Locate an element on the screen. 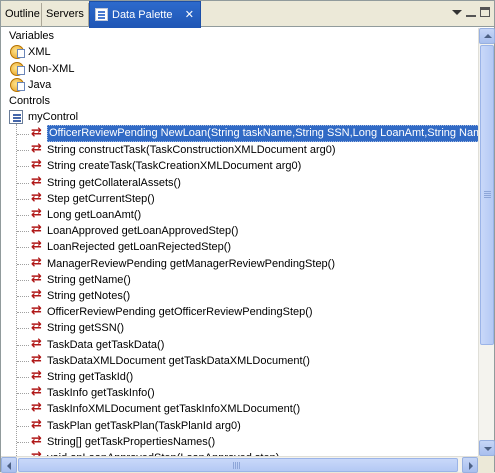 The width and height of the screenshot is (495, 473). method-item: String getCollateralAssets() is located at coordinates (239, 182).